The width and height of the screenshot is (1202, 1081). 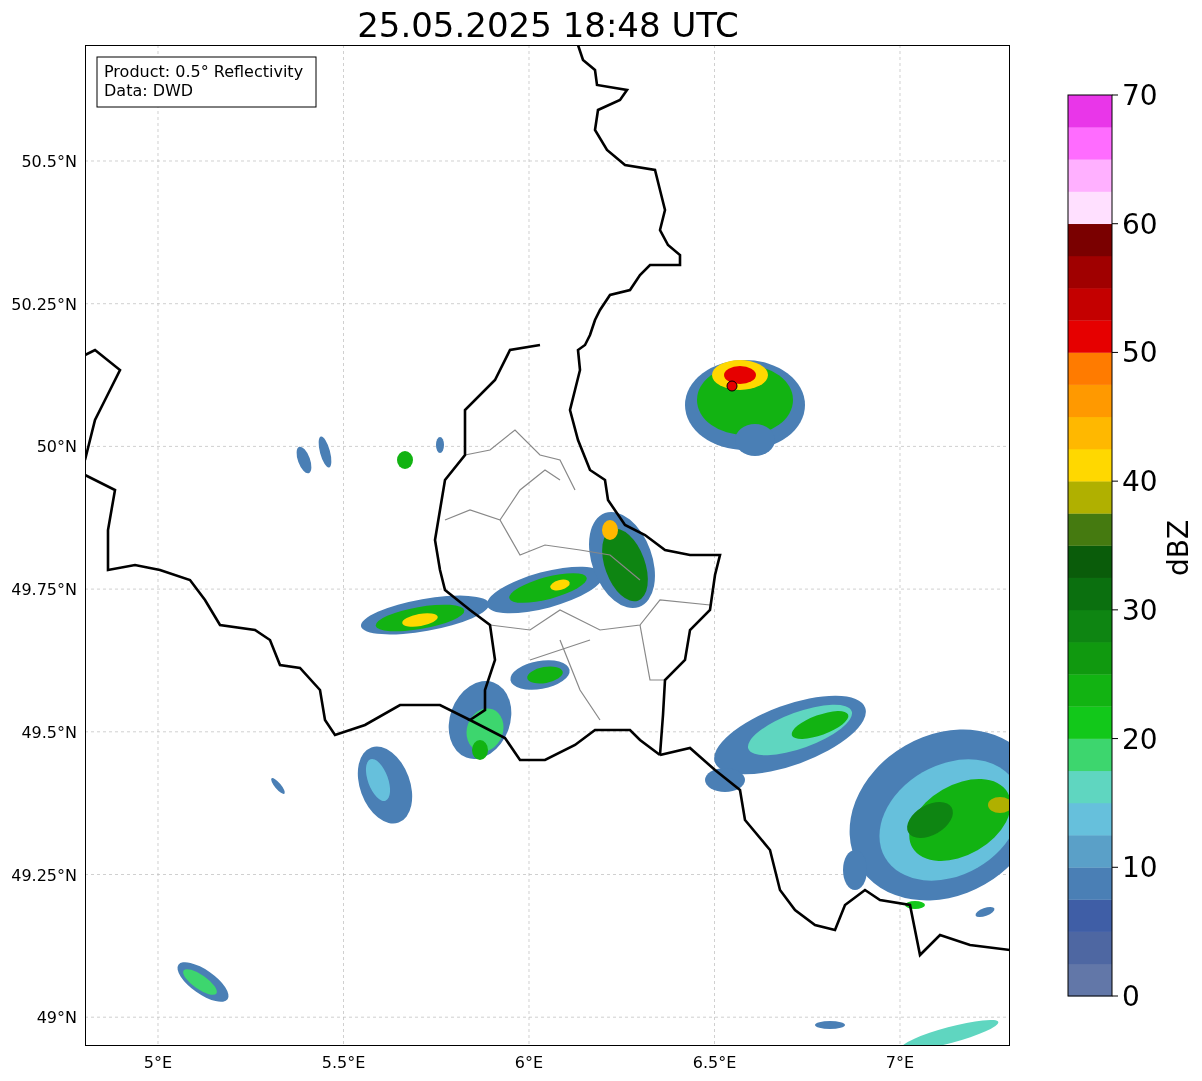 What do you see at coordinates (56, 1018) in the screenshot?
I see `latitude-label: 49°N` at bounding box center [56, 1018].